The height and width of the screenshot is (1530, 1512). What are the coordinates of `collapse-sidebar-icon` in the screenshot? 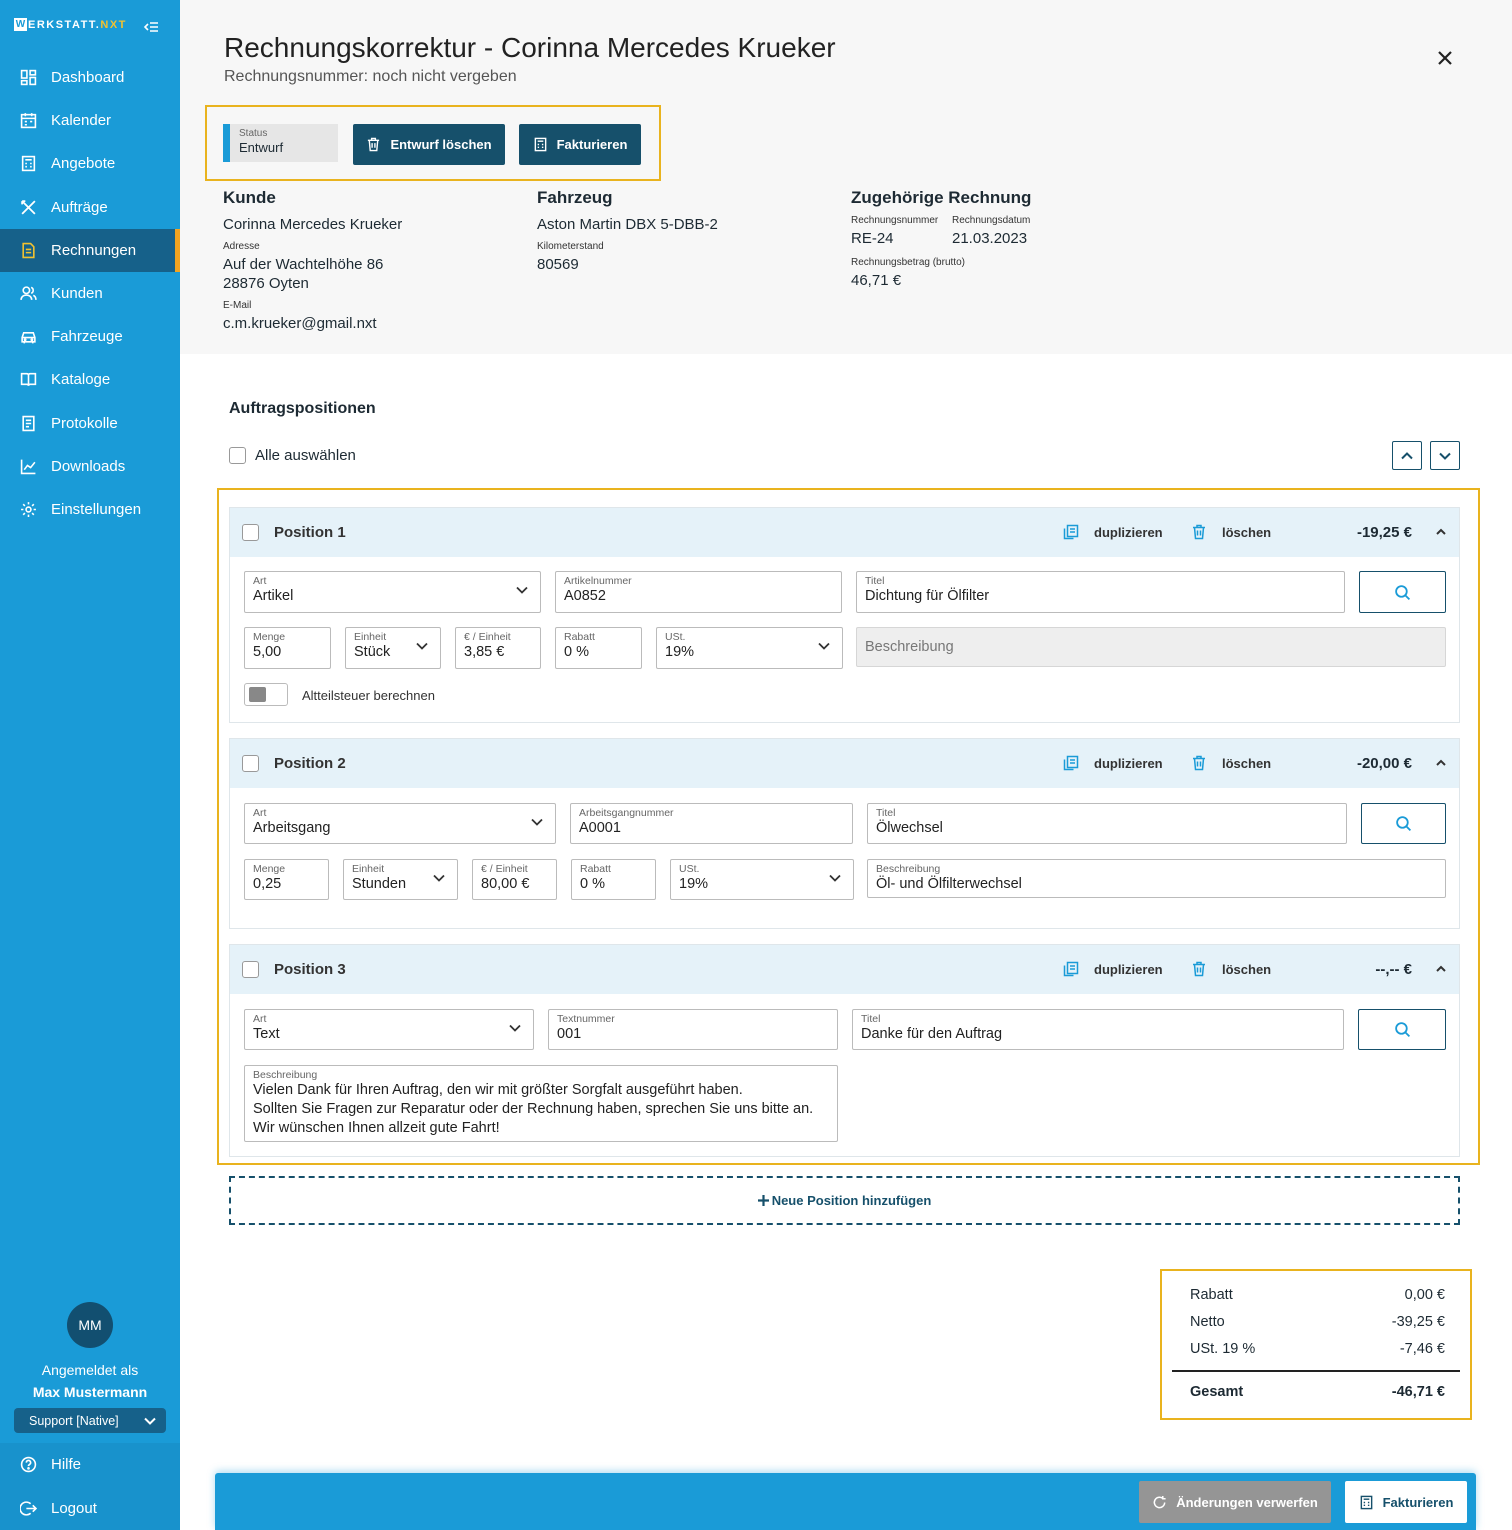 It's located at (151, 27).